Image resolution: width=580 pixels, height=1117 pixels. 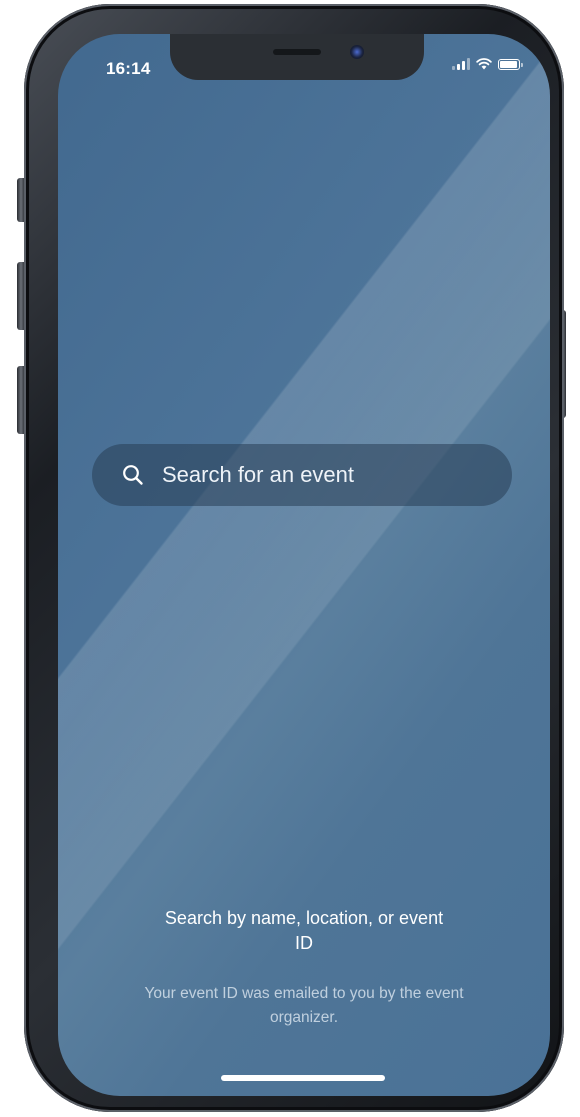 I want to click on search-input, so click(x=327, y=475).